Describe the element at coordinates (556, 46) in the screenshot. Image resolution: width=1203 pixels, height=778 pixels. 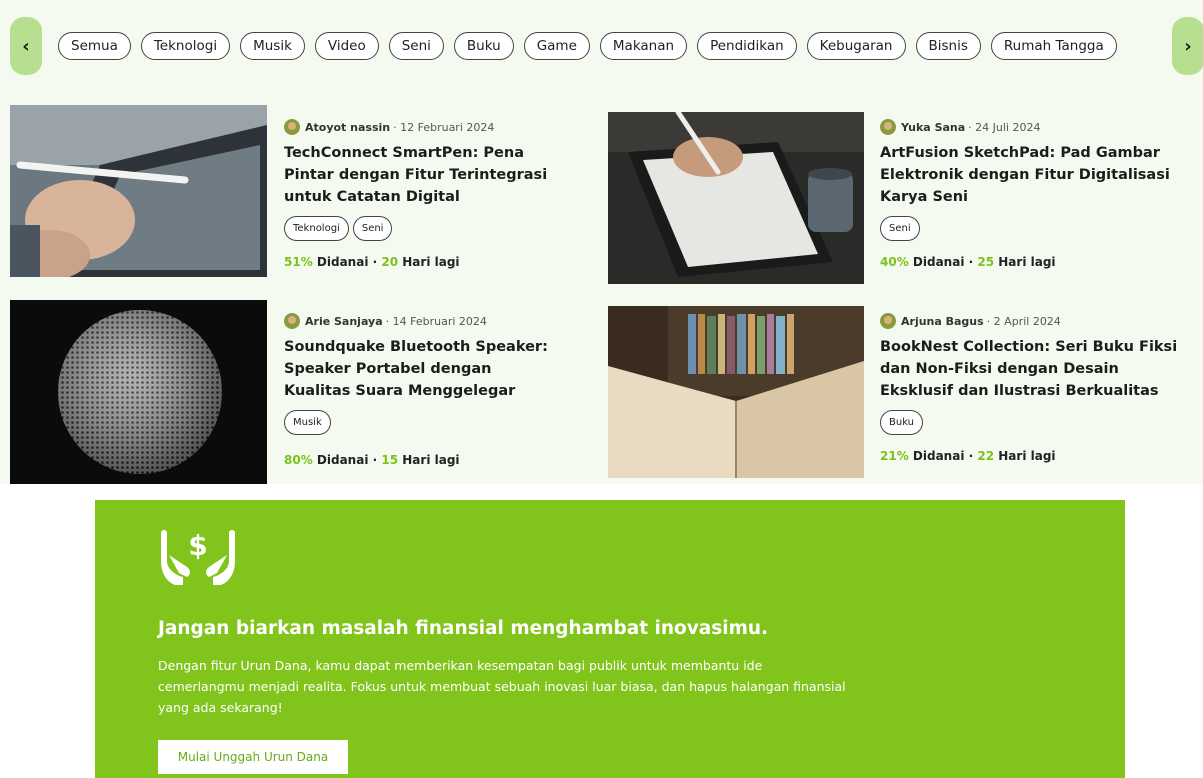
I see `category-pill-game: Game` at that location.